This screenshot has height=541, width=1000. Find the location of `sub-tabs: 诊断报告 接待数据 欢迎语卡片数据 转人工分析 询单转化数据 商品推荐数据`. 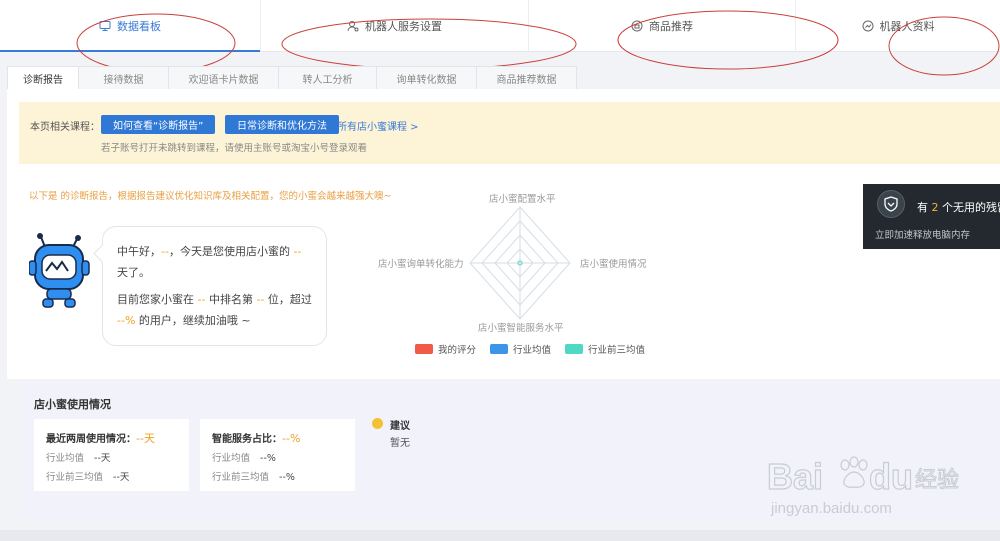

sub-tabs: 诊断报告 接待数据 欢迎语卡片数据 转人工分析 询单转化数据 商品推荐数据 is located at coordinates (292, 78).